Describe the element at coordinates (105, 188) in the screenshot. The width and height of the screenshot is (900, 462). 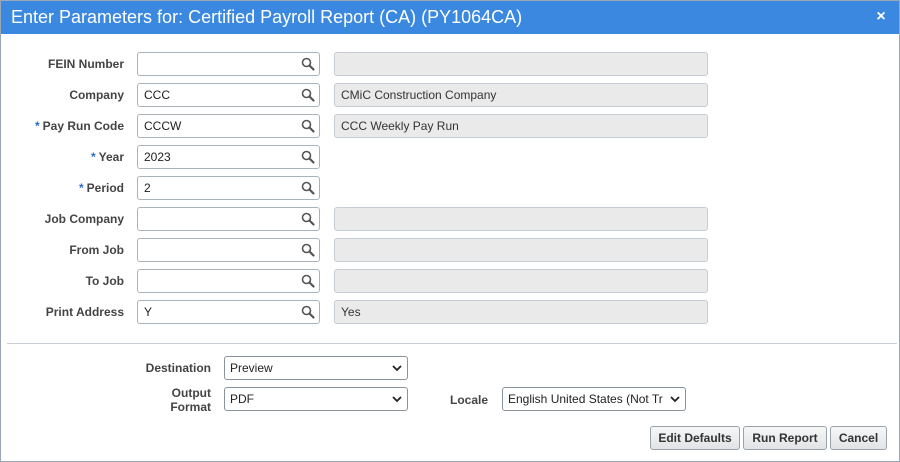
I see `param-label-text: Period` at that location.